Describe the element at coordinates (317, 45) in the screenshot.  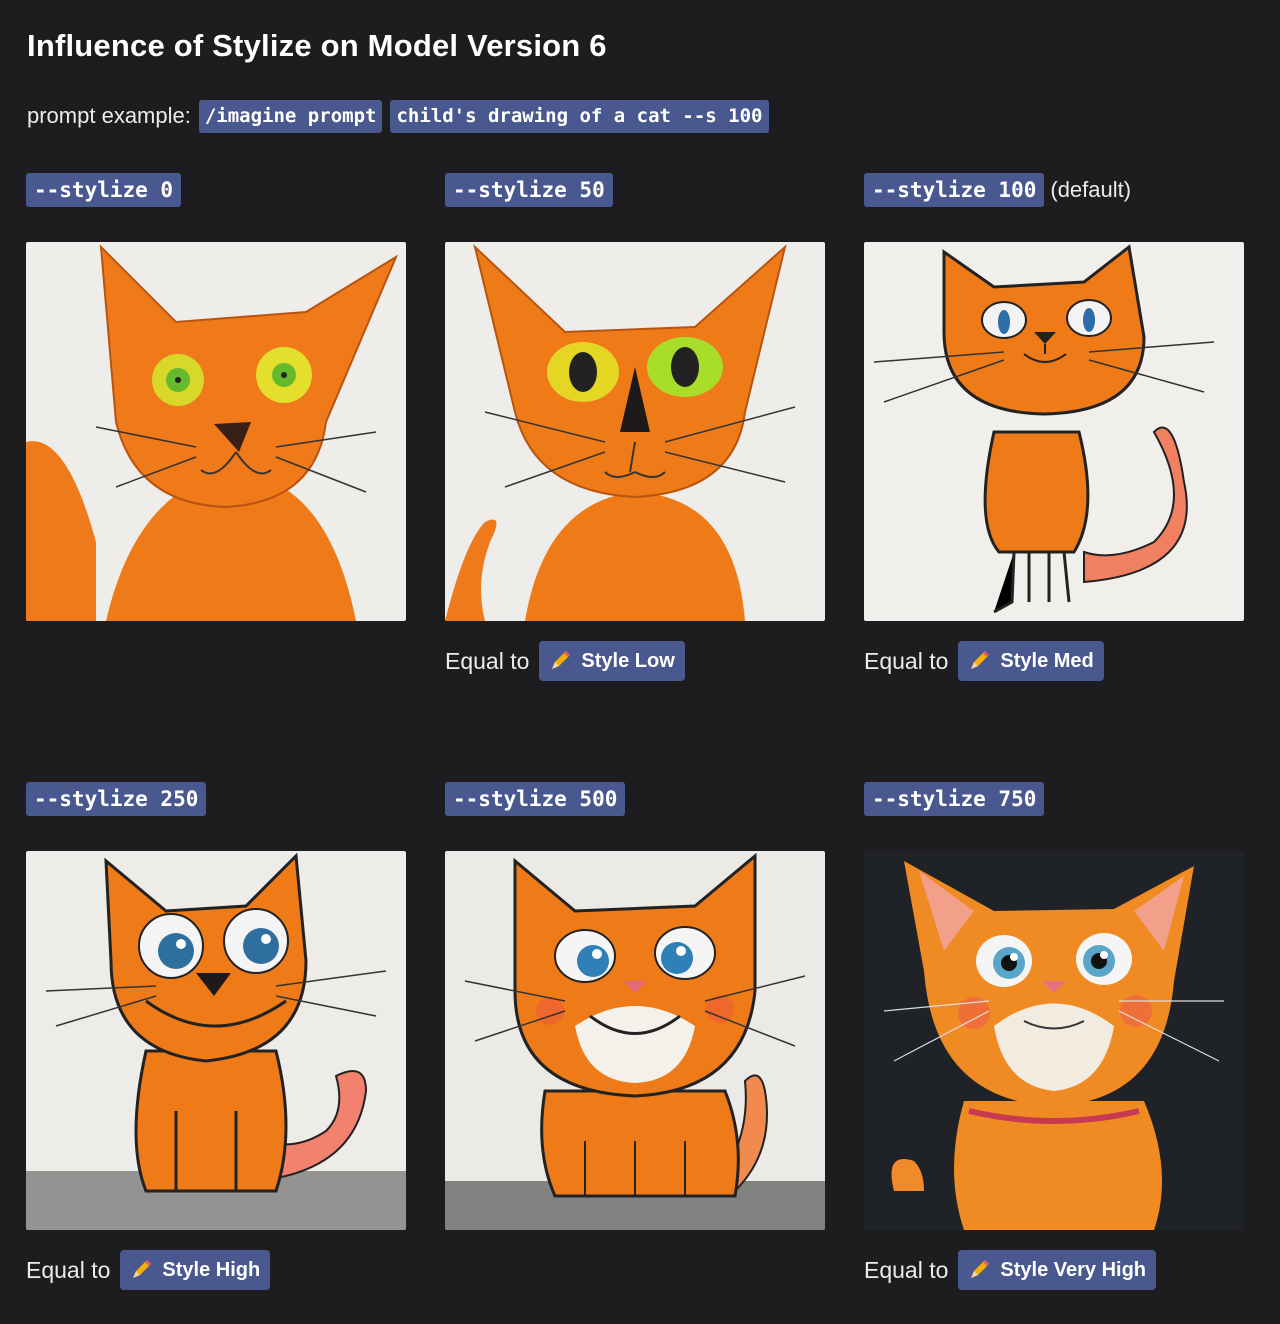
I see `page-title: Influence of Stylize on Model Version 6` at that location.